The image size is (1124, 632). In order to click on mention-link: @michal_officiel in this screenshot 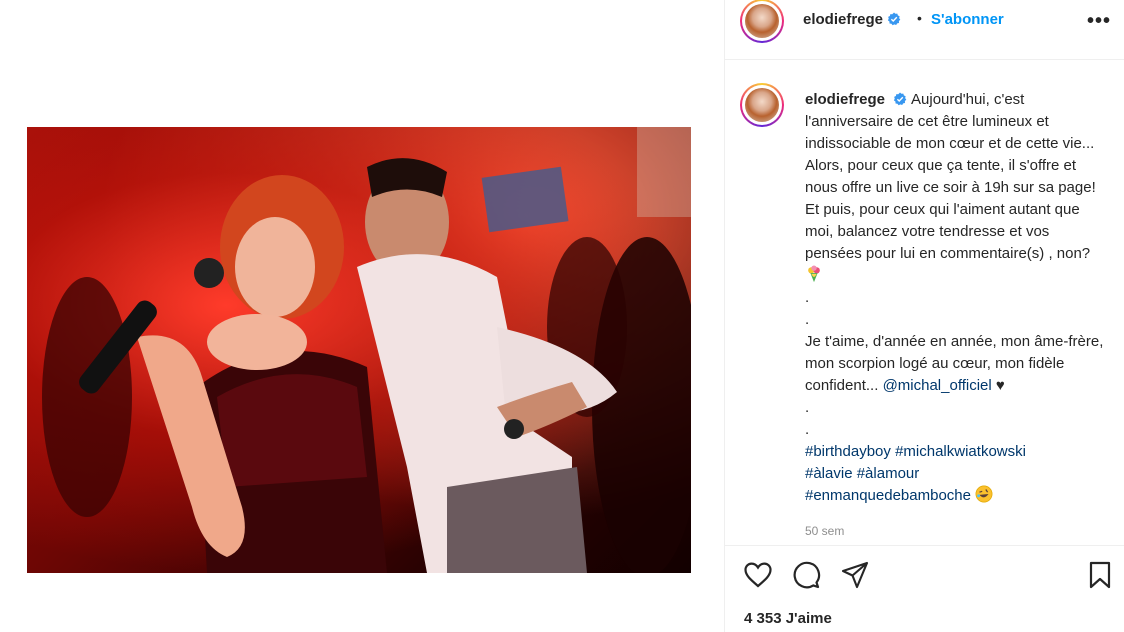, I will do `click(937, 385)`.